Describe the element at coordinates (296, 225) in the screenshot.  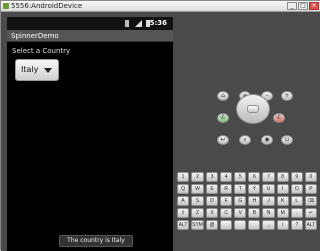
I see `keyboard-key: ?` at that location.